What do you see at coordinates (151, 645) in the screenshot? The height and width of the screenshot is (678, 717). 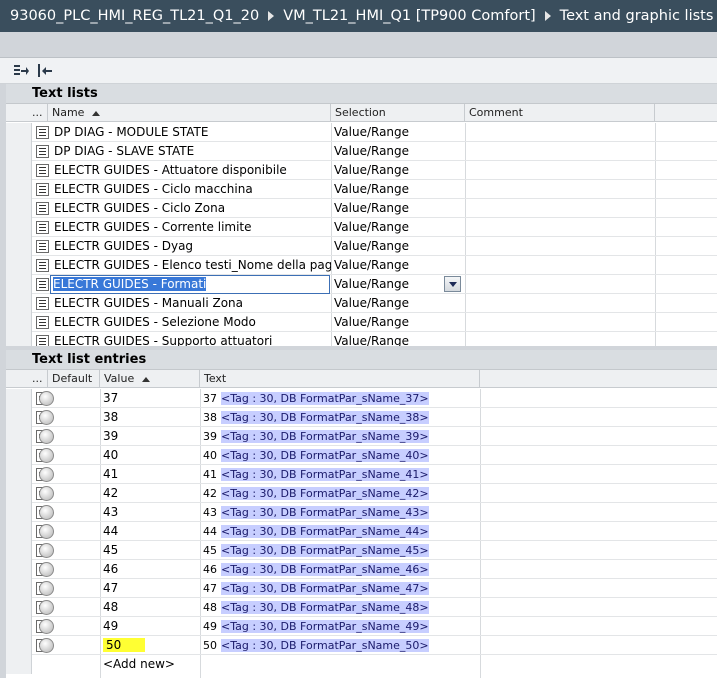 I see `entry-value: 50` at bounding box center [151, 645].